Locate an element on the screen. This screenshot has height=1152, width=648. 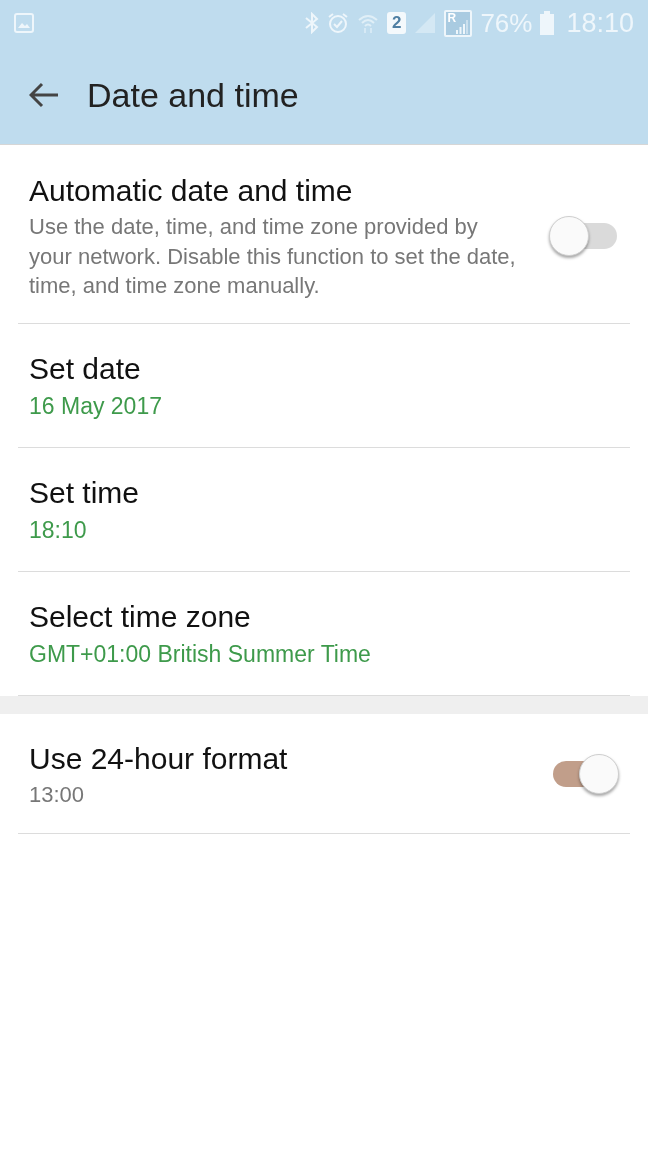
setting-value: GMT+01:00 British Summer Time is located at coordinates (200, 654).